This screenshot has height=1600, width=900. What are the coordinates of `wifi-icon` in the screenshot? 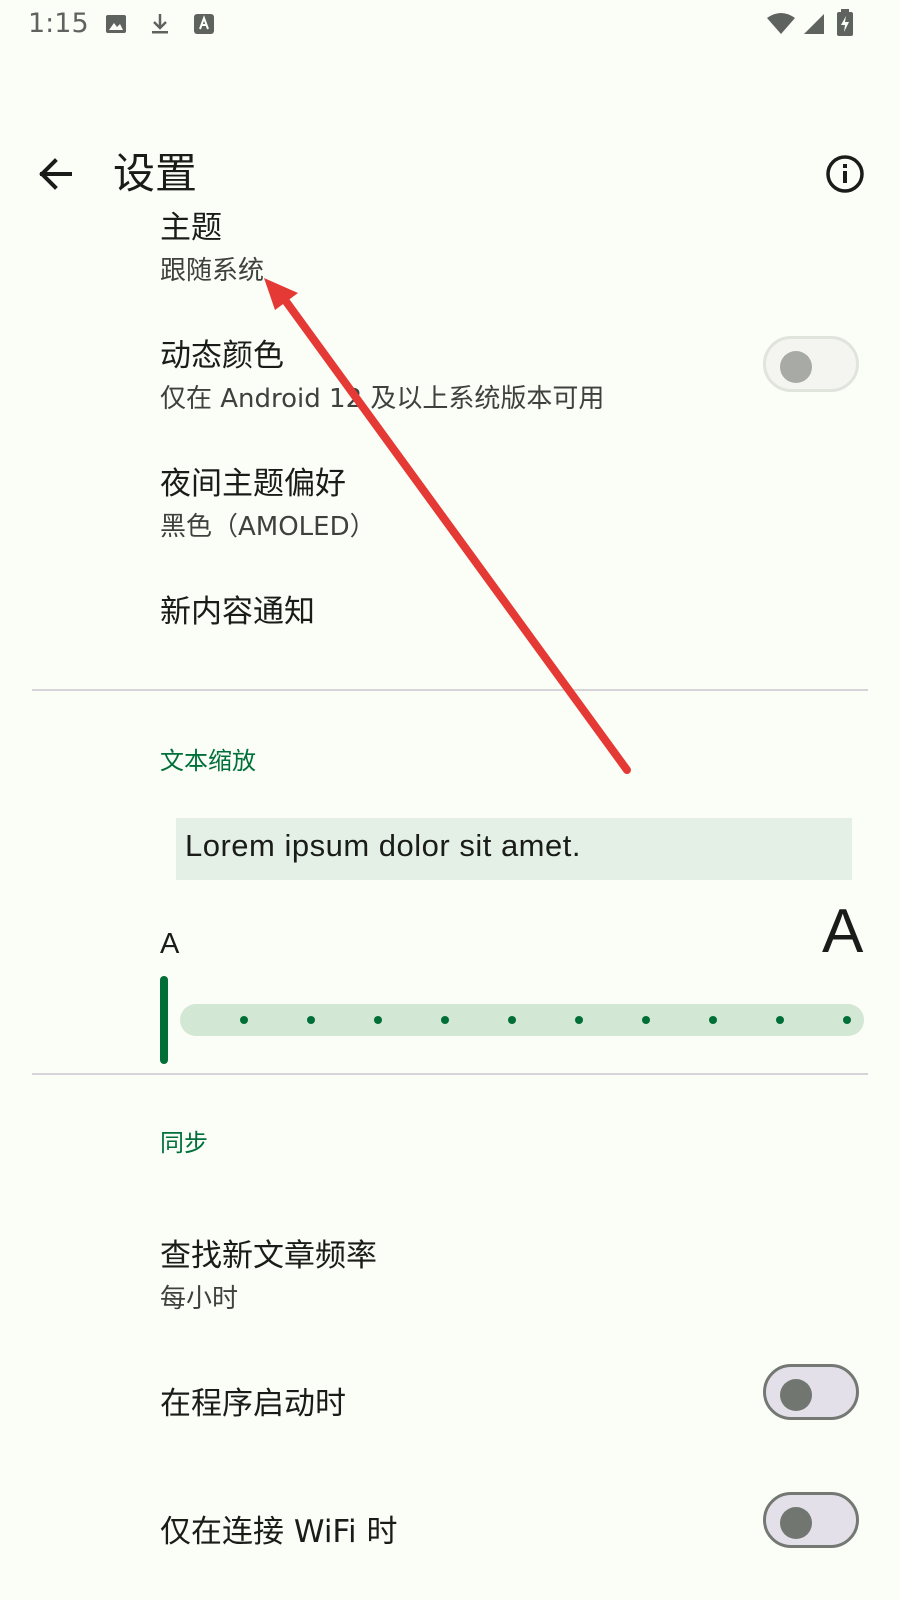 It's located at (781, 23).